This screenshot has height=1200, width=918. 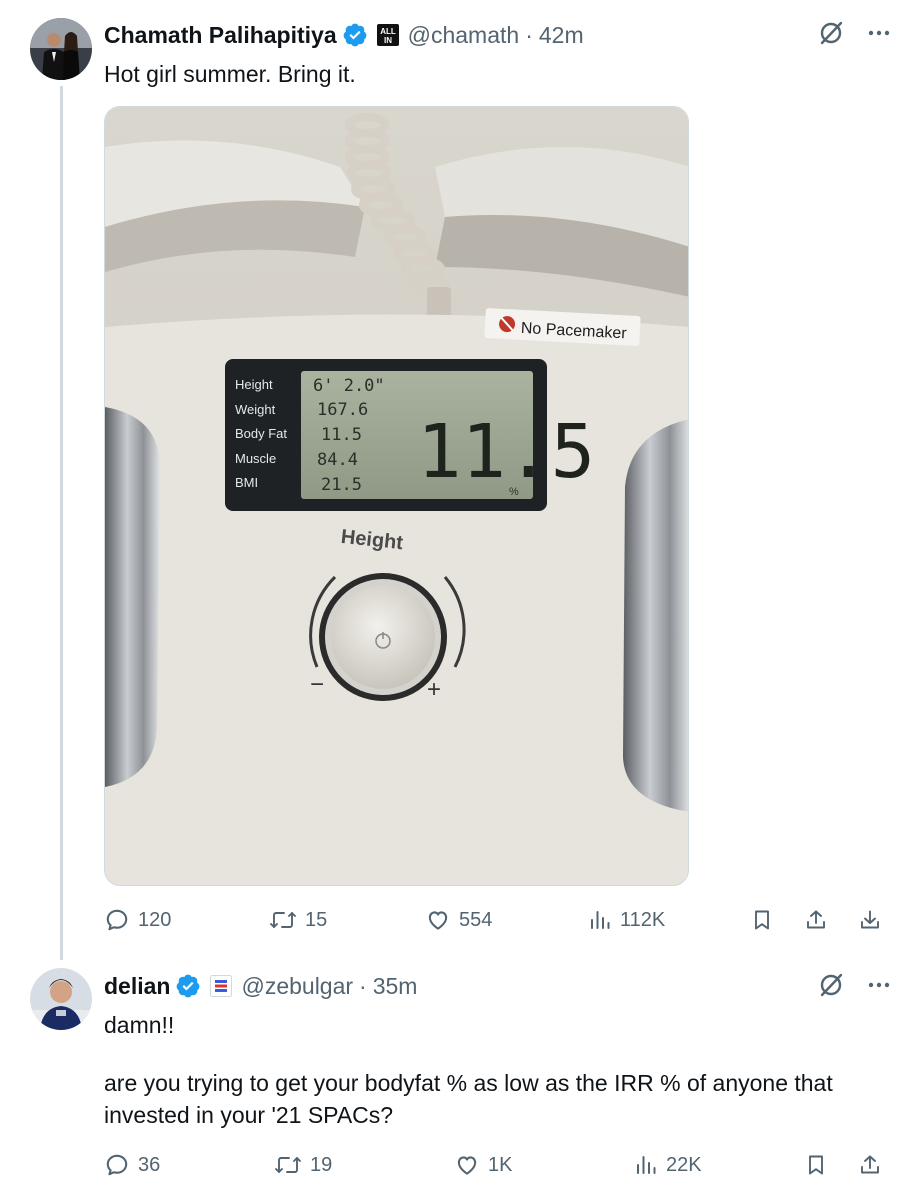 What do you see at coordinates (246, 482) in the screenshot?
I see `display-label-bmi: BMI` at bounding box center [246, 482].